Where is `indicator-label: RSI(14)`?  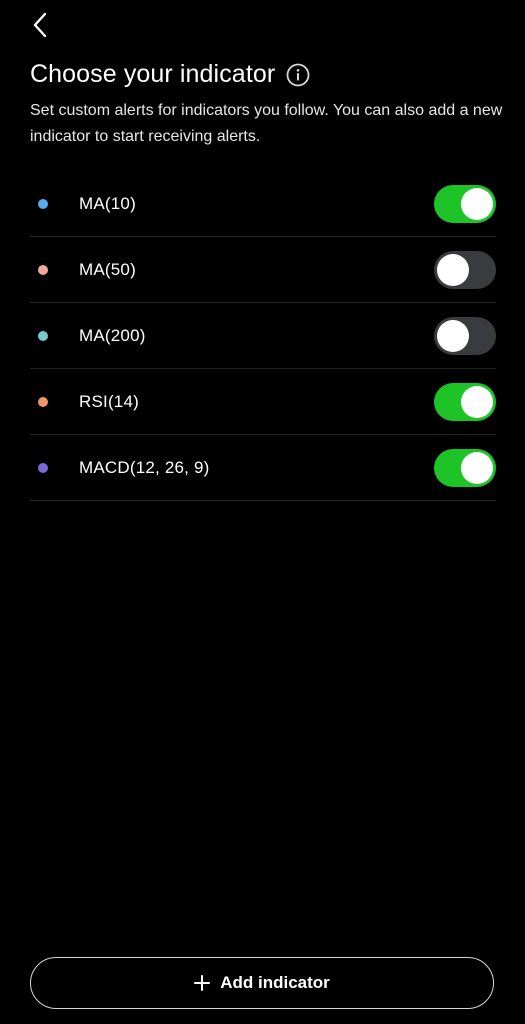 indicator-label: RSI(14) is located at coordinates (109, 401).